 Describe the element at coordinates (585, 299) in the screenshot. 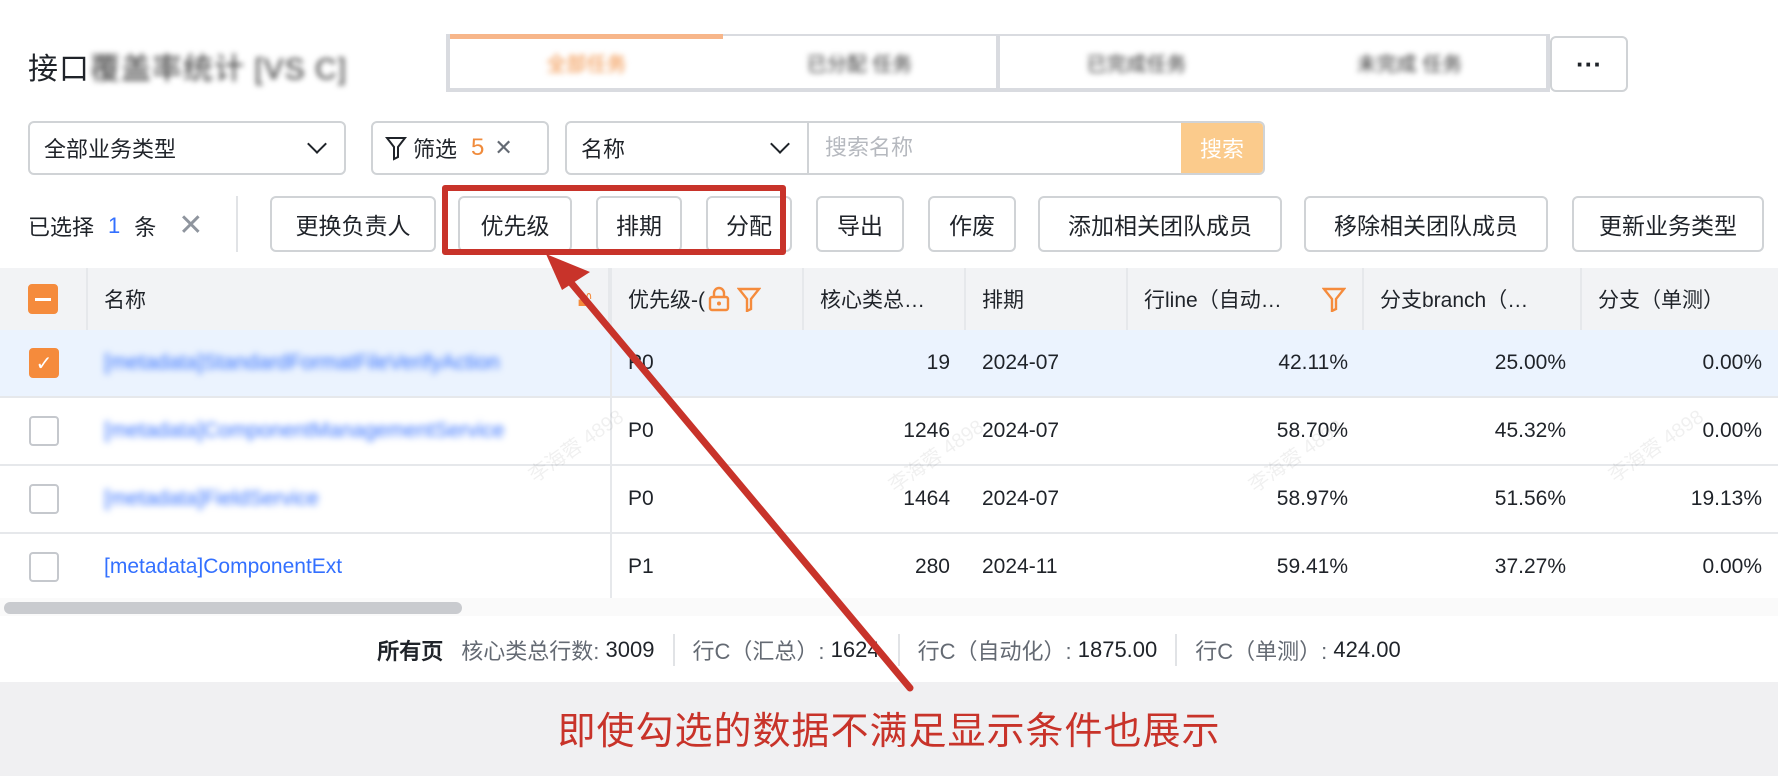

I see `lock-icon: 🔓︎` at that location.